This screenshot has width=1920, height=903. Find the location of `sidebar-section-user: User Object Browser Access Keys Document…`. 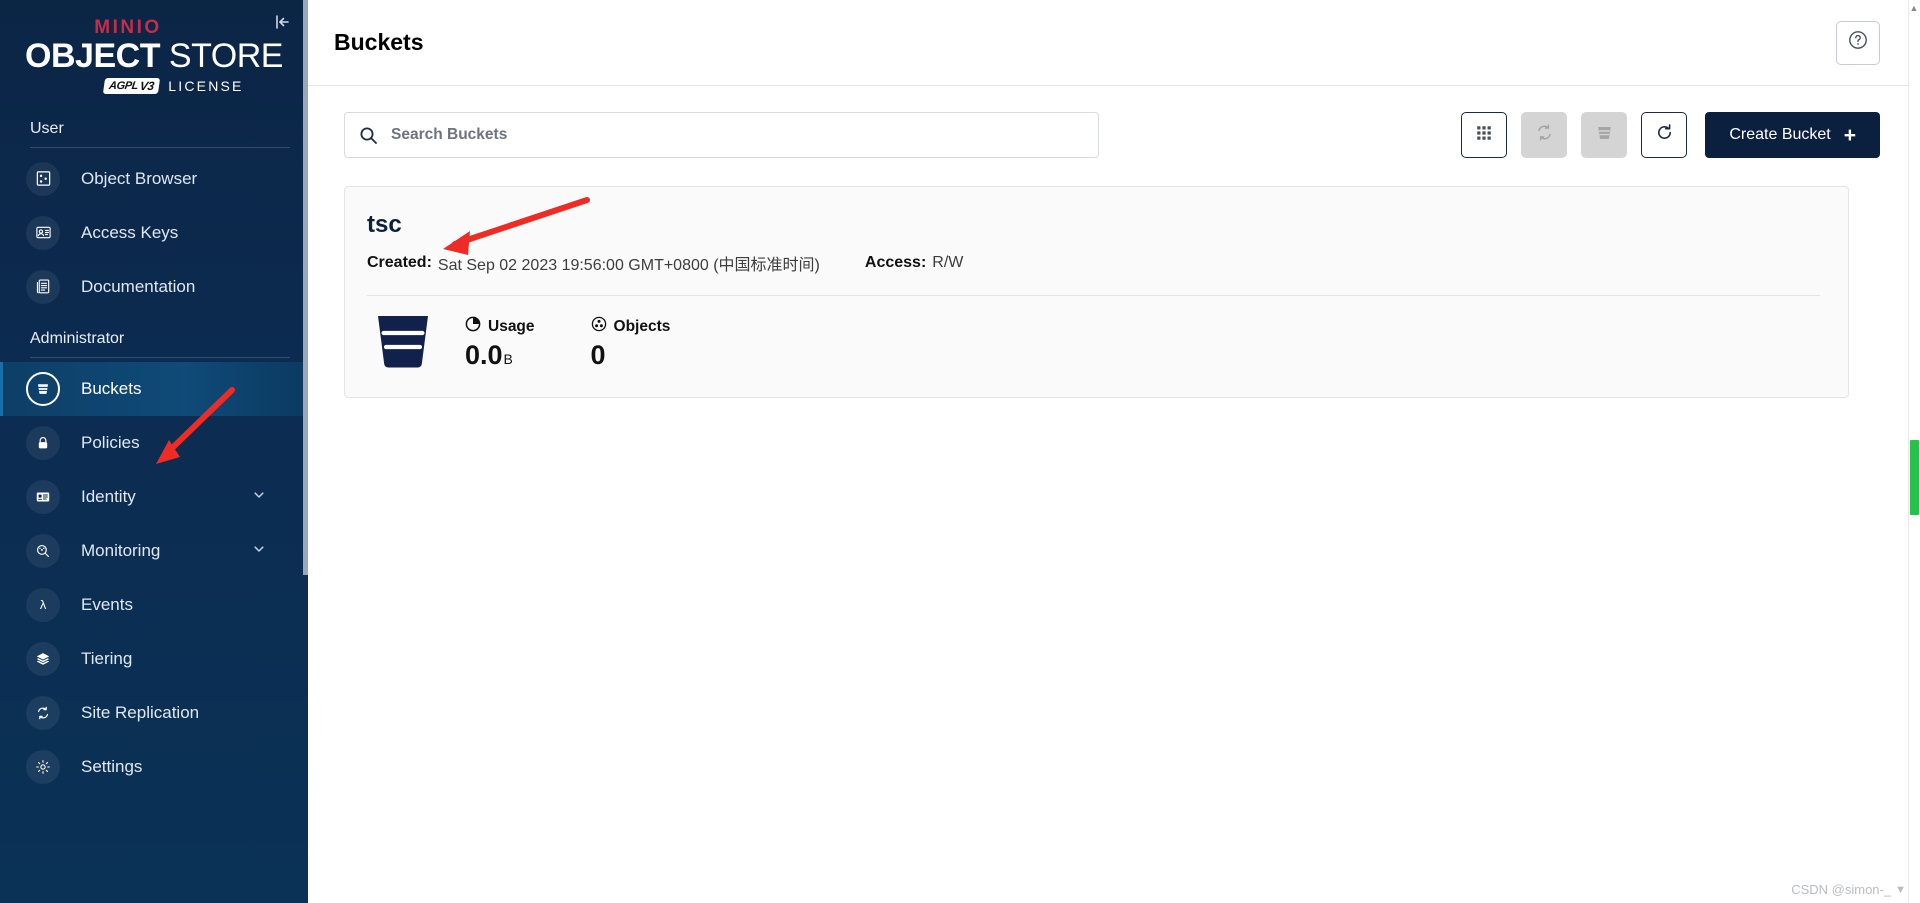

sidebar-section-user: User Object Browser Access Keys Document… is located at coordinates (154, 212).